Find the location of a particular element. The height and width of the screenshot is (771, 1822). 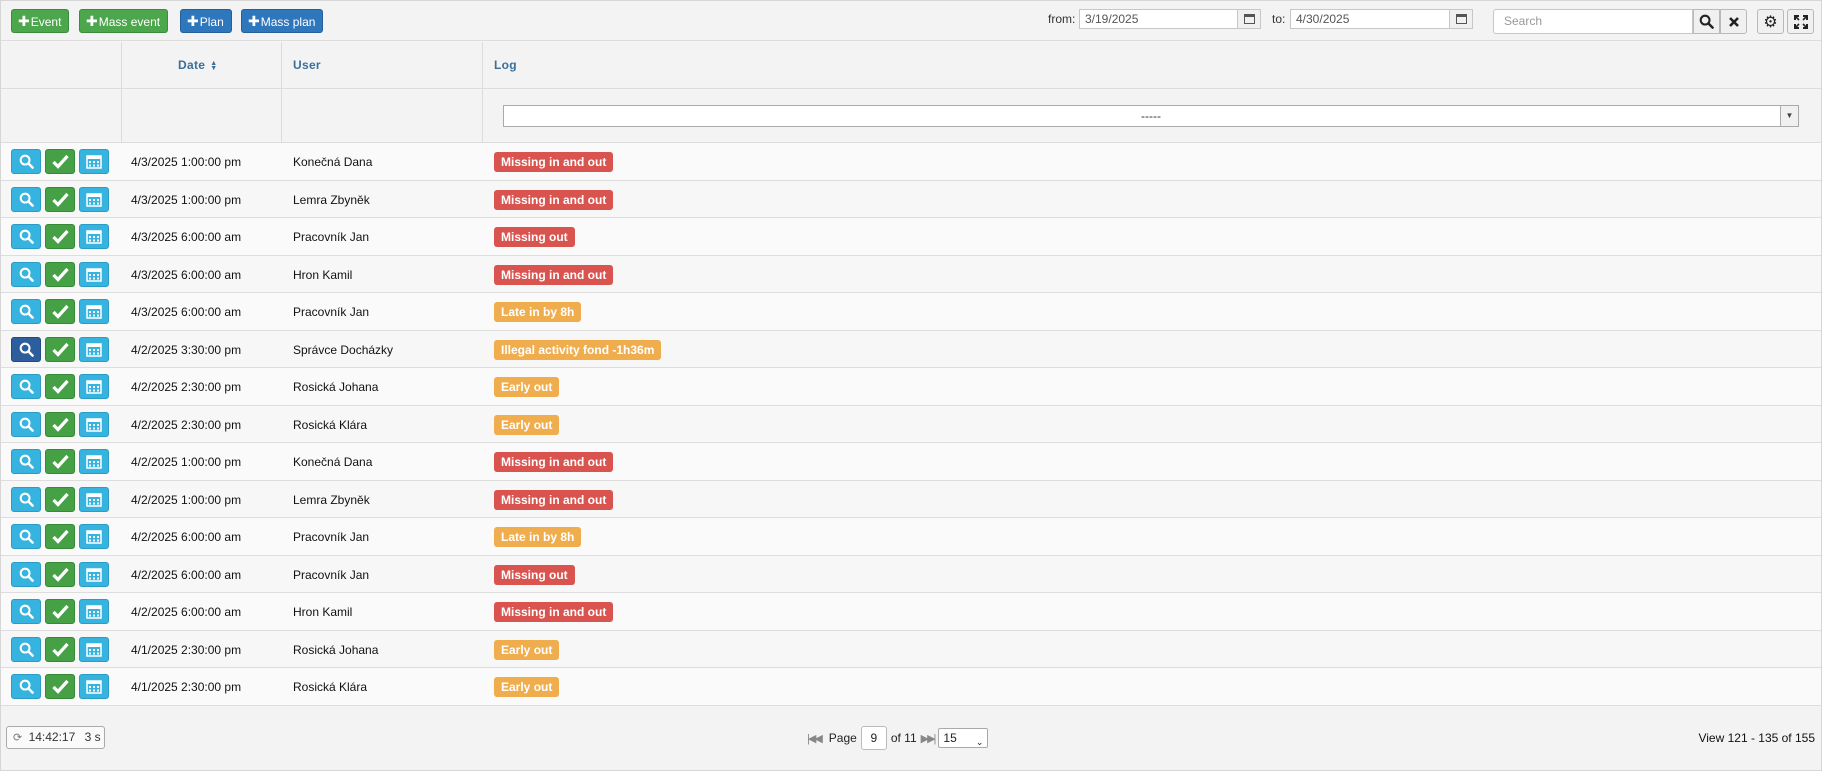

records-info: View 121 - 135 of 155 is located at coordinates (1756, 738).